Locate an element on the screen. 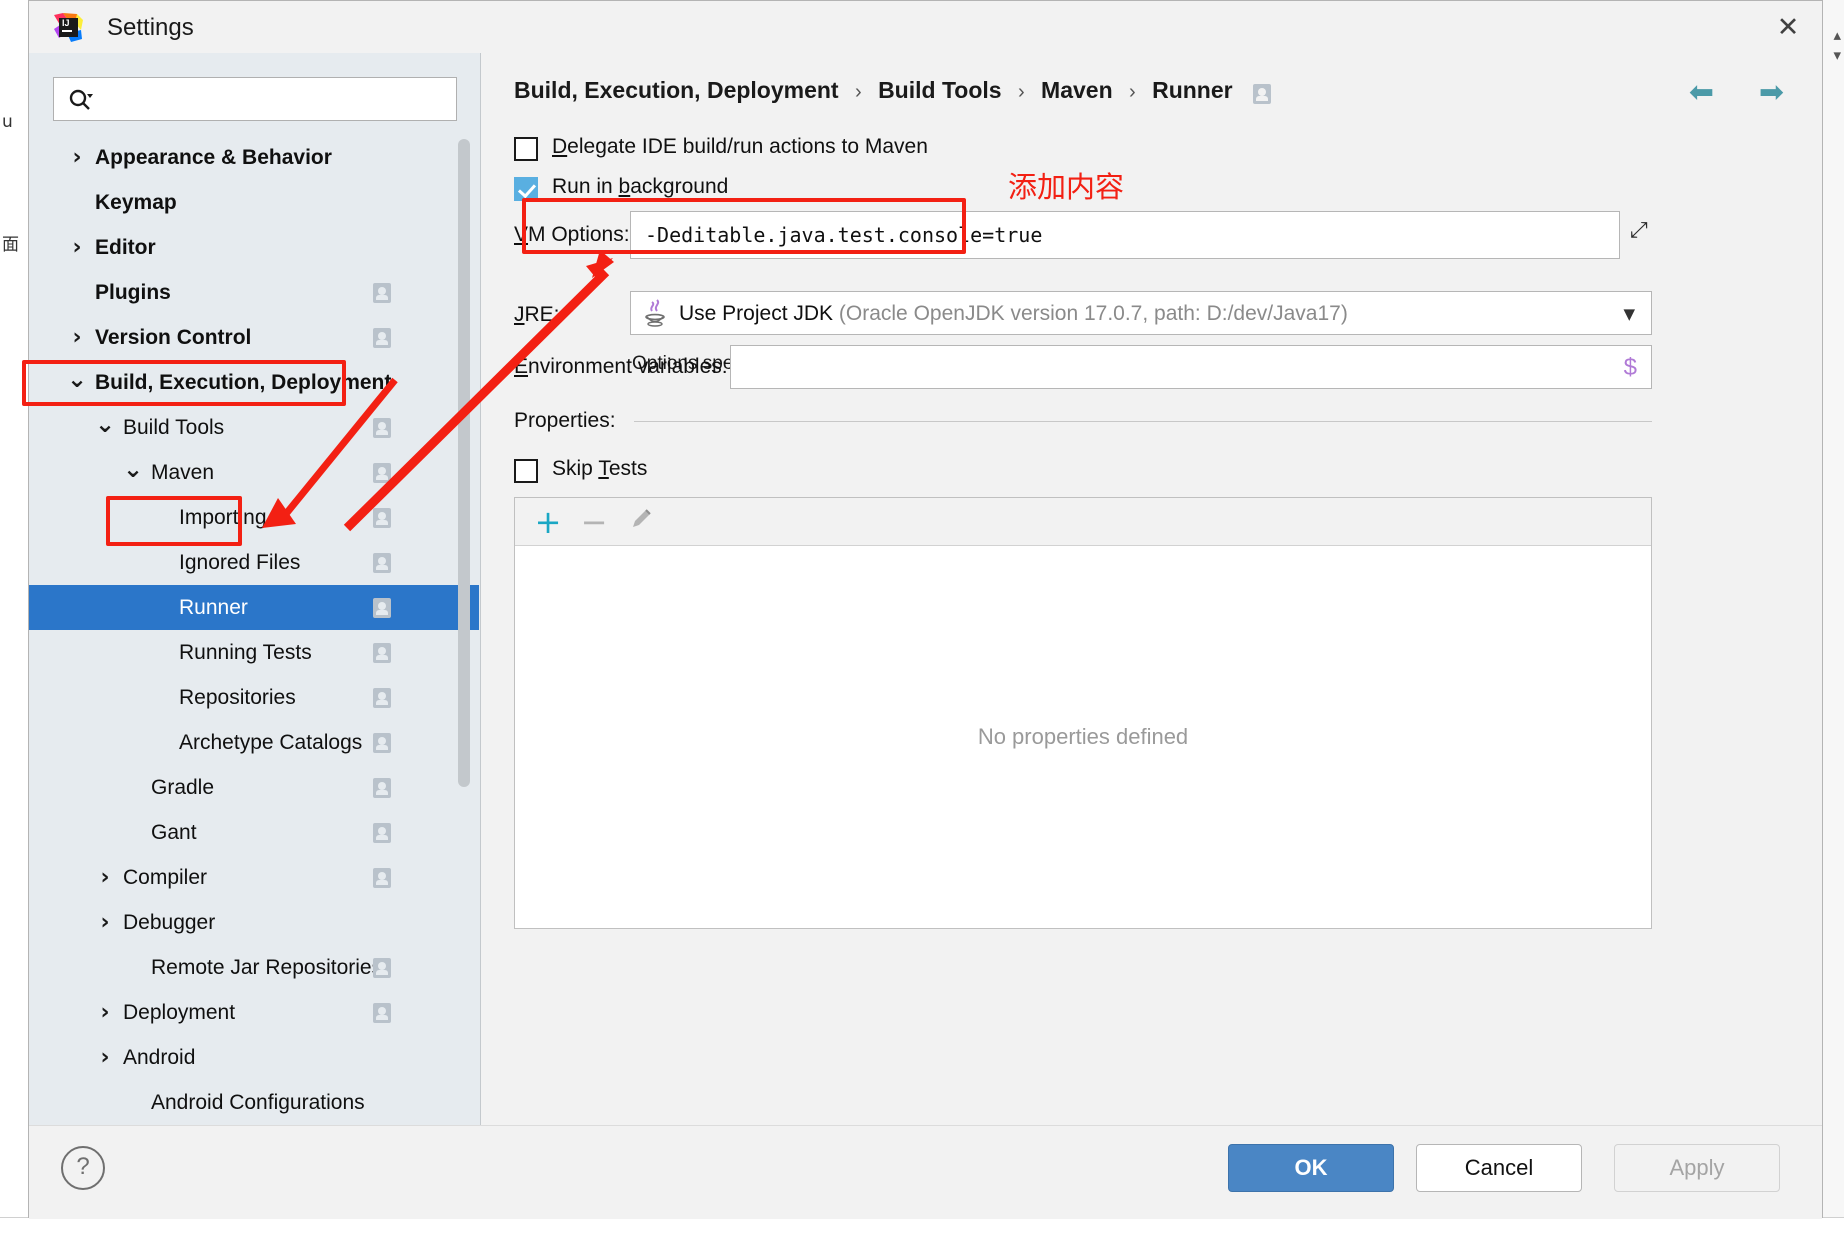  sidebar-item-remote-jar-repositories: Remote Jar Repositories is located at coordinates (254, 967).